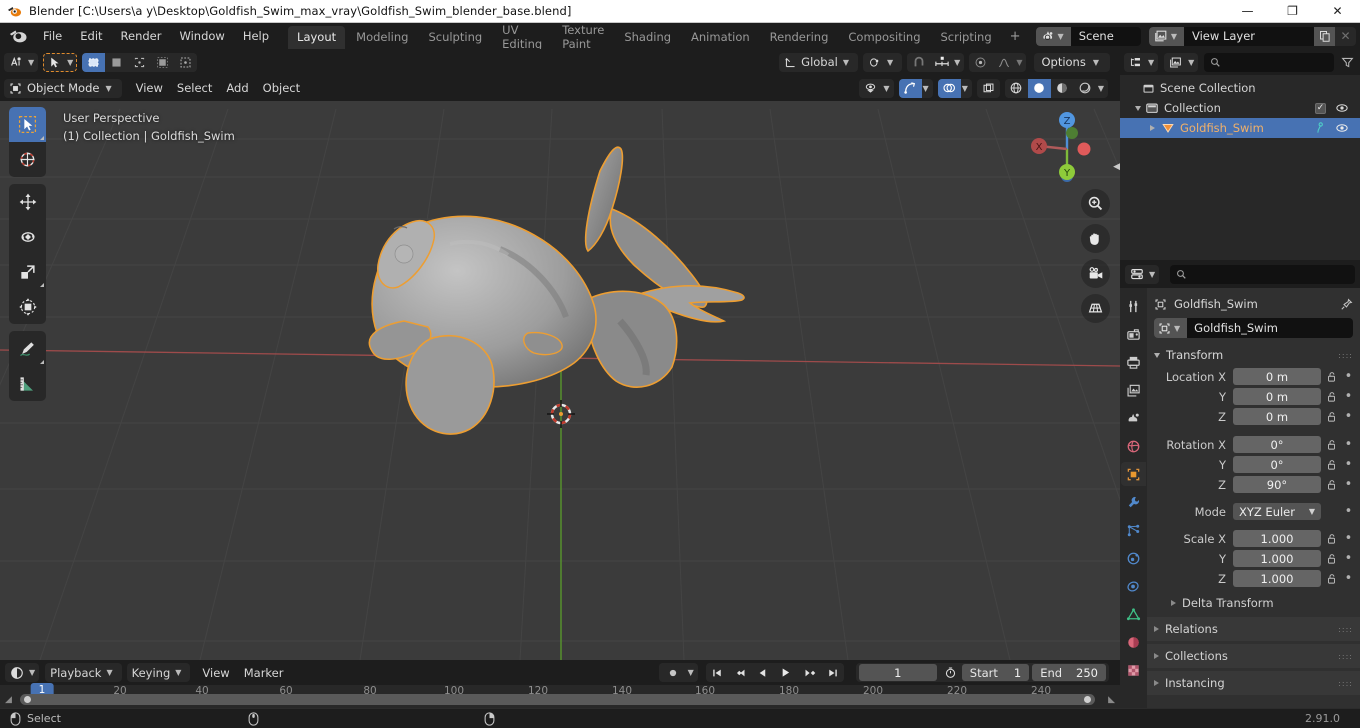  Describe the element at coordinates (22, 672) in the screenshot. I see `timeline-editor-type: ▼` at that location.